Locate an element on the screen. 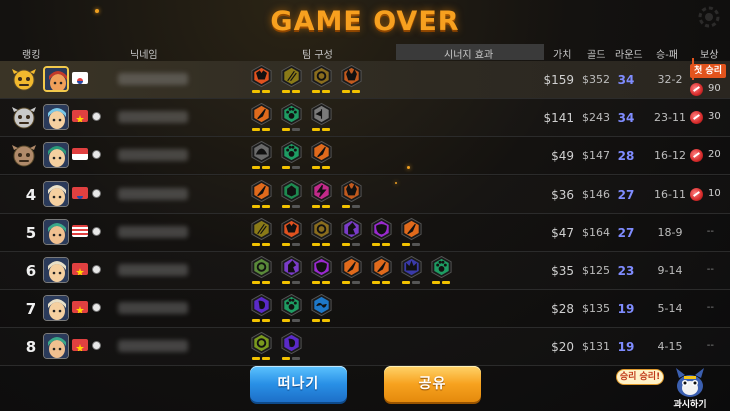 This screenshot has width=730, height=411. trait-bolt-icon is located at coordinates (321, 194).